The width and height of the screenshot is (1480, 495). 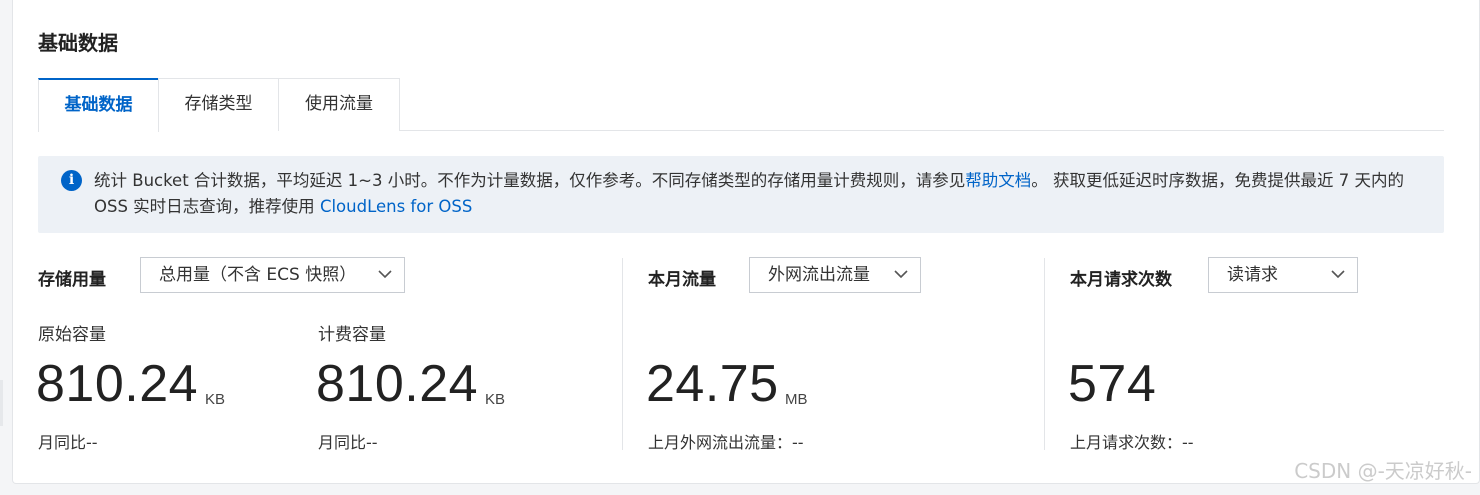 What do you see at coordinates (72, 280) in the screenshot?
I see `storage-usage-label: 存储用量` at bounding box center [72, 280].